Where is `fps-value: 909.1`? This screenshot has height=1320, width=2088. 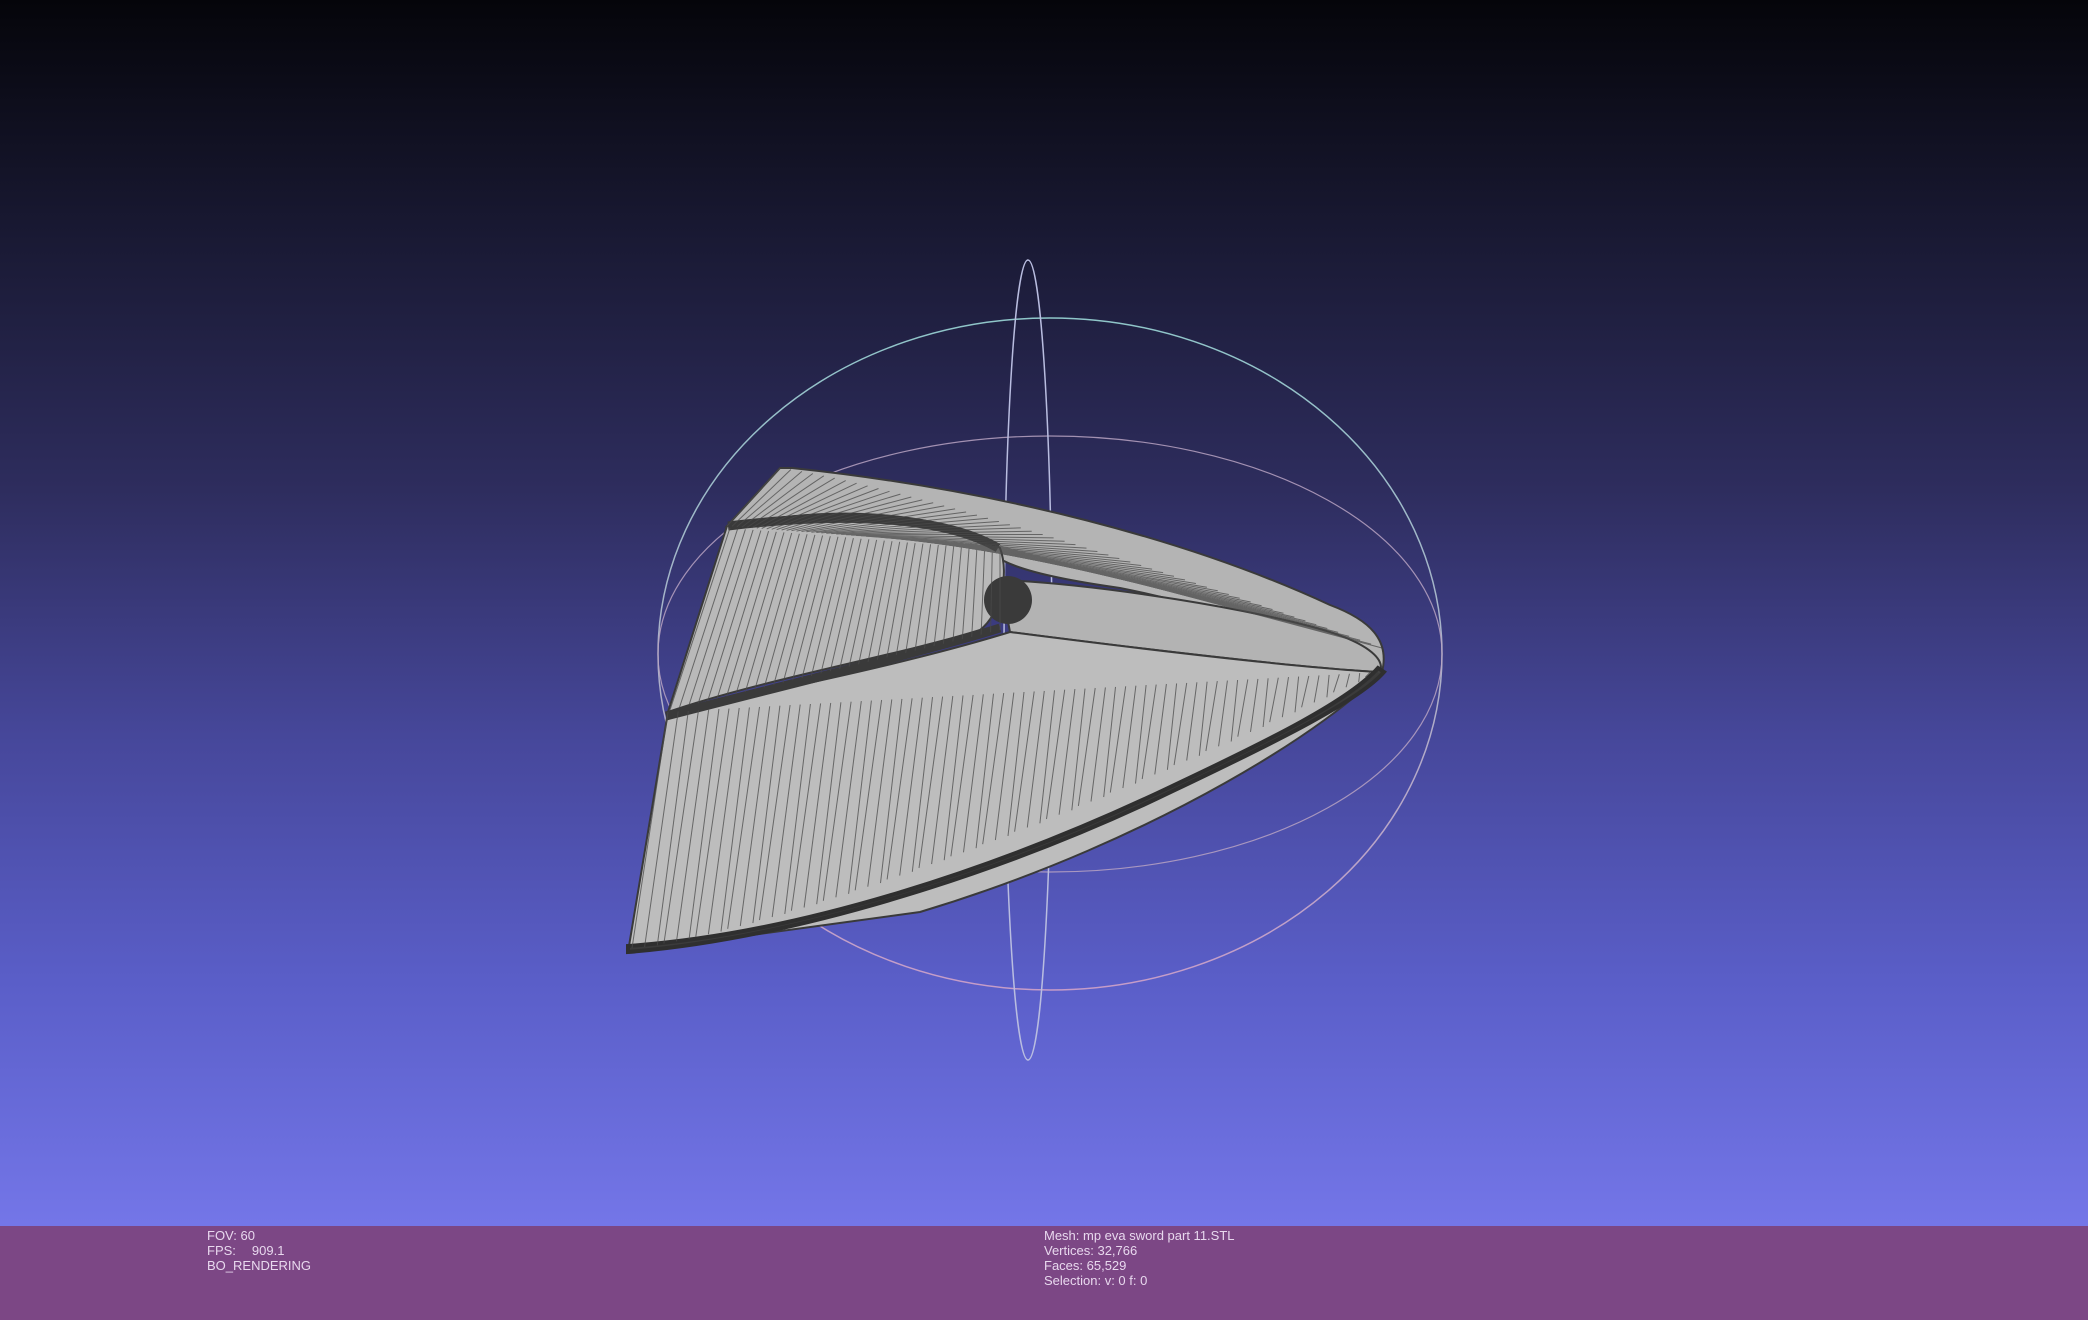
fps-value: 909.1 is located at coordinates (268, 1250).